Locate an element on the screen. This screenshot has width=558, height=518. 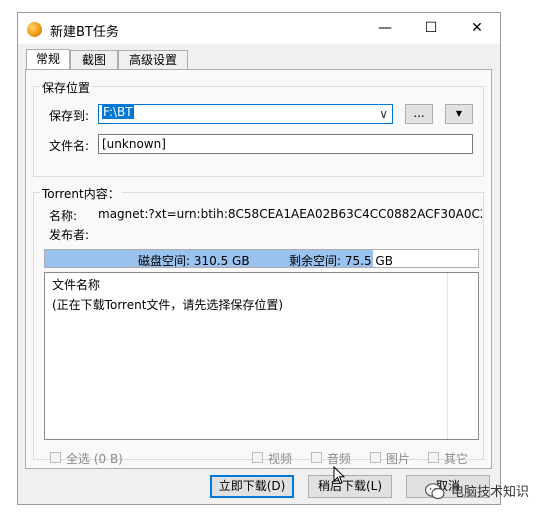
file-list-header: 文件名称 is located at coordinates (76, 285).